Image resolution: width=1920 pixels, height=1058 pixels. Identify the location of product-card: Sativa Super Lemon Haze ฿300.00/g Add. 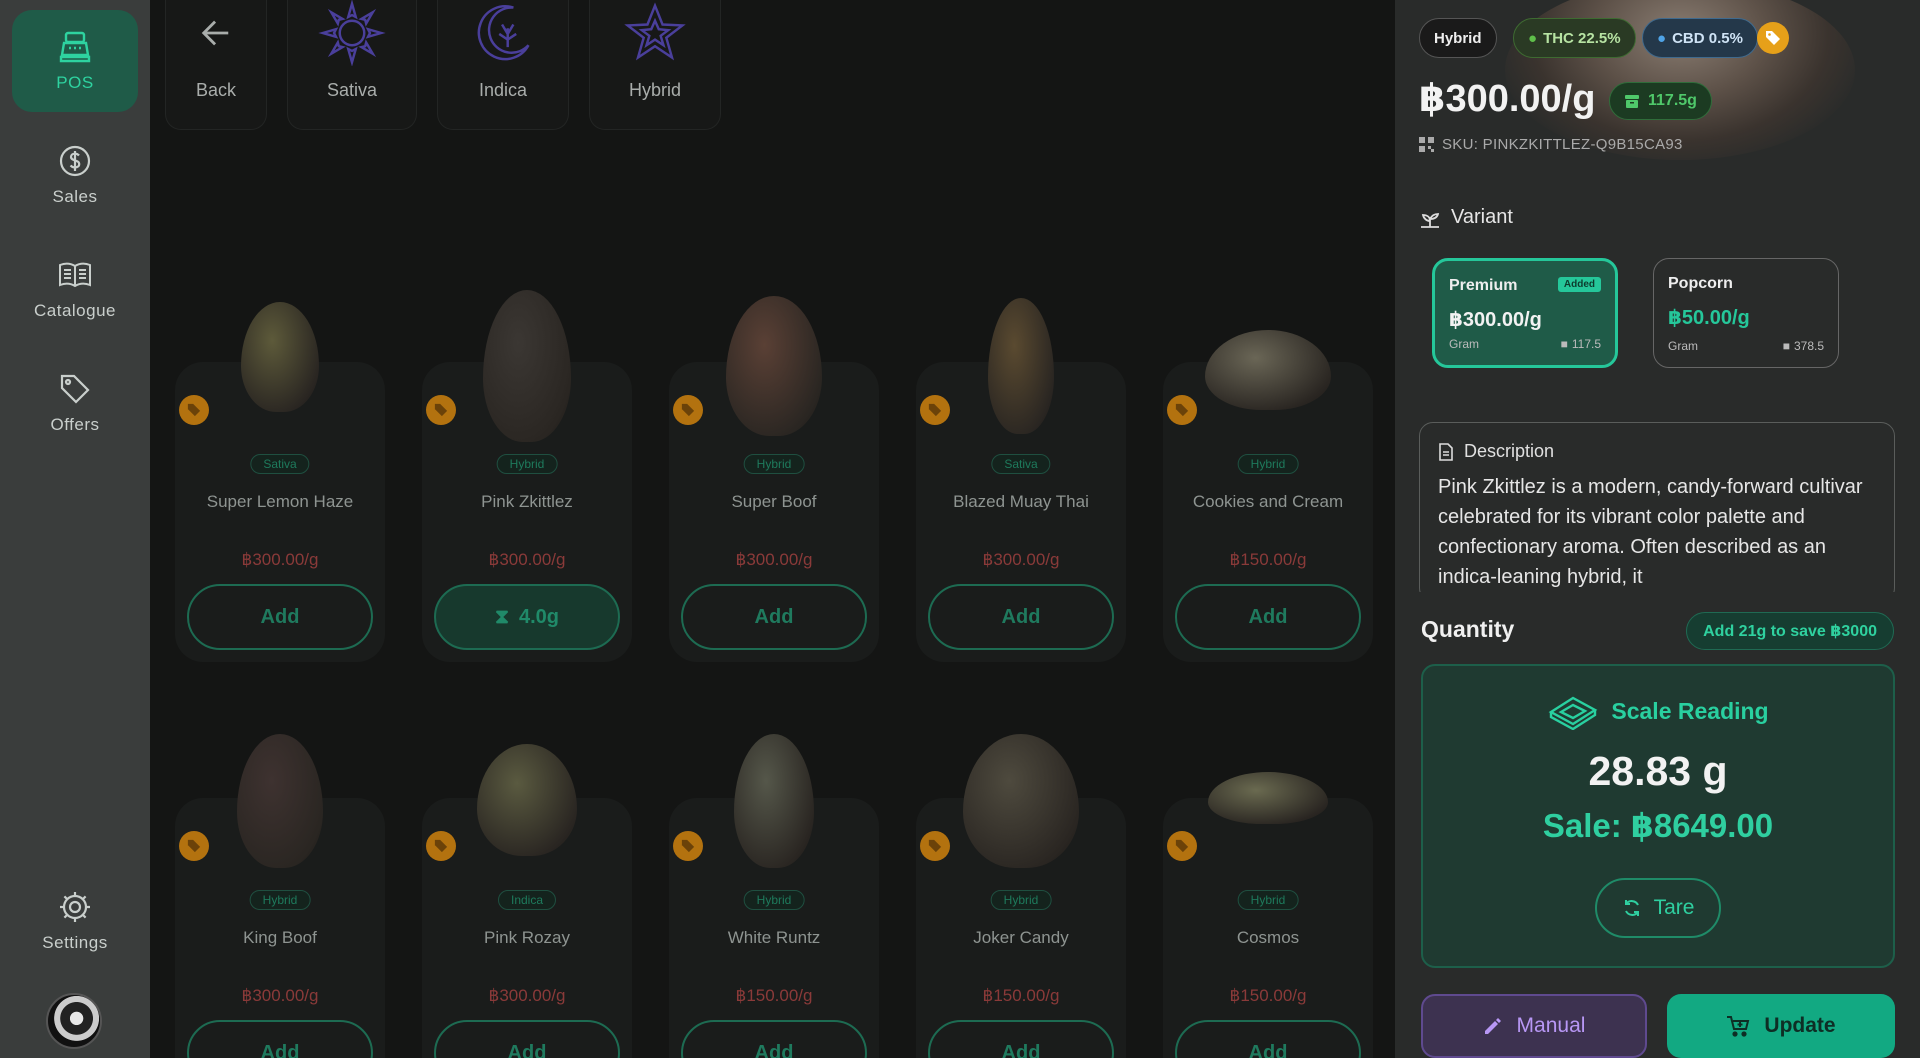
(280, 482).